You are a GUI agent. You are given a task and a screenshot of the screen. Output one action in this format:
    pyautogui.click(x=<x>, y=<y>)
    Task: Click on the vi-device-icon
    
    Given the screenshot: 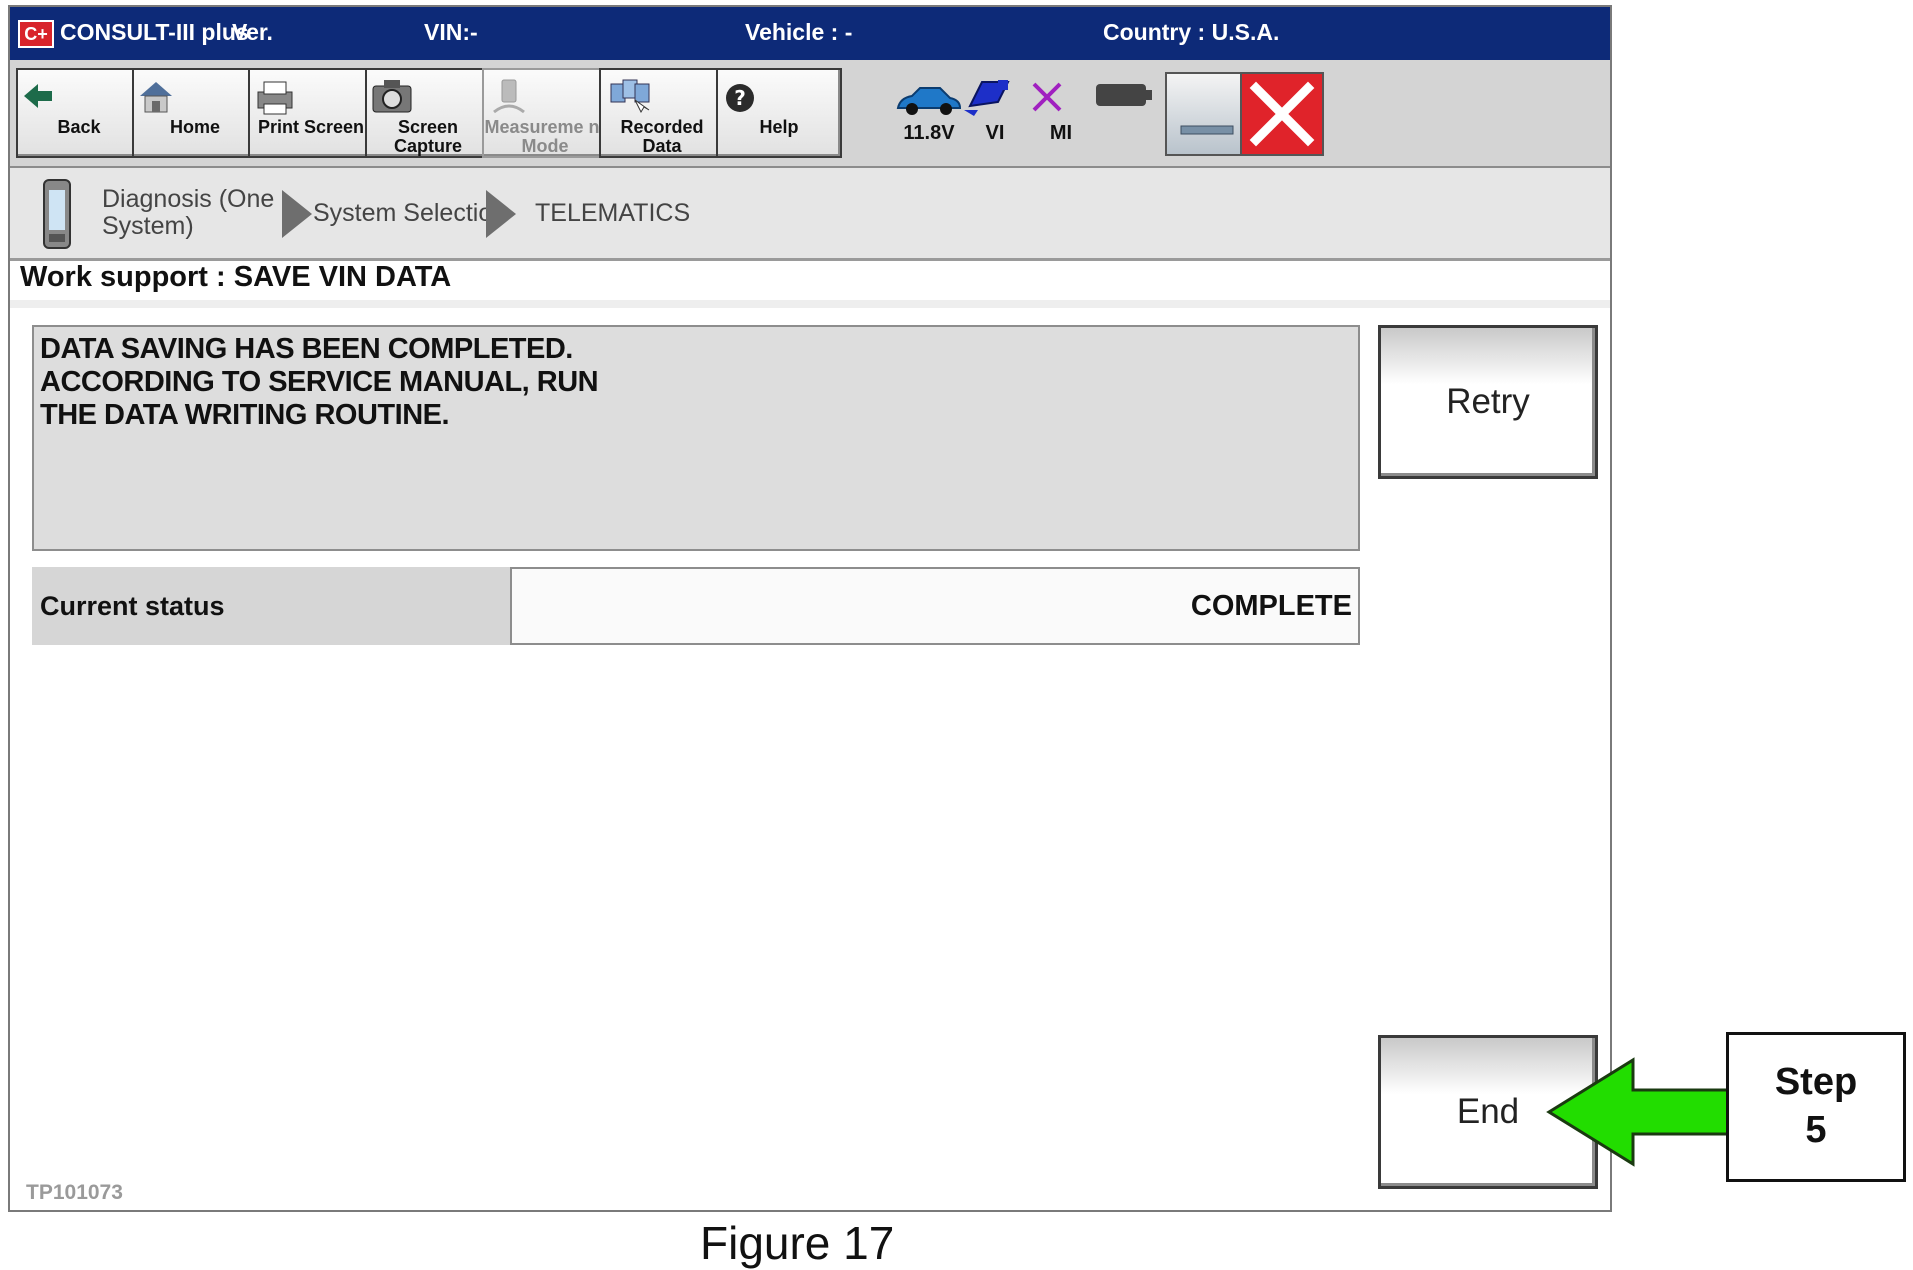 What is the action you would take?
    pyautogui.click(x=57, y=214)
    